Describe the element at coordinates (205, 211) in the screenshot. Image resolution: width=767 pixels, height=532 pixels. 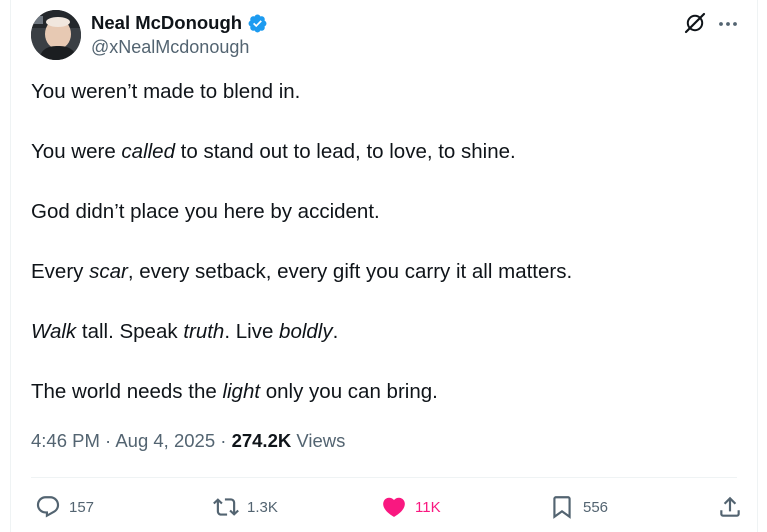
I see `text-run: God didn’t place you here by accident.` at that location.